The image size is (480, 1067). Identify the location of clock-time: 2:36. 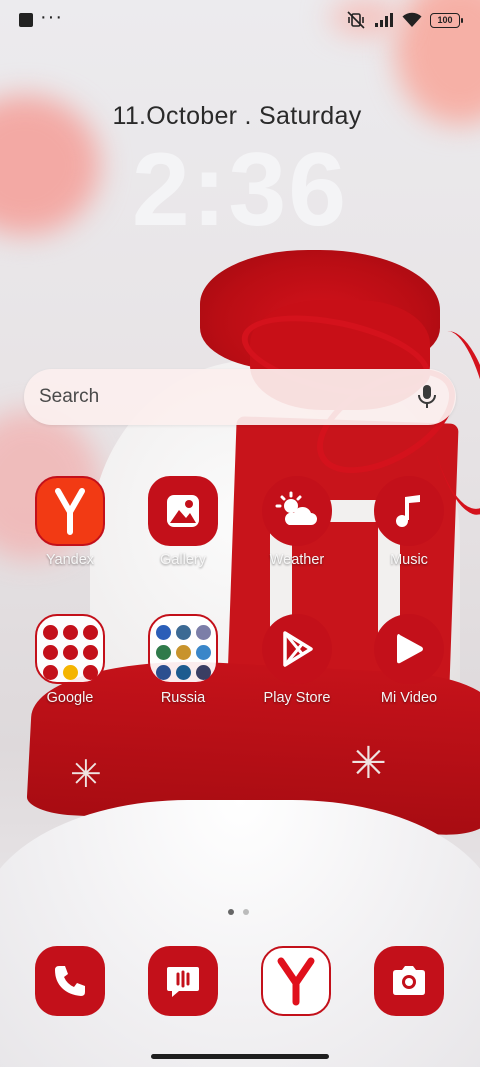
(240, 190).